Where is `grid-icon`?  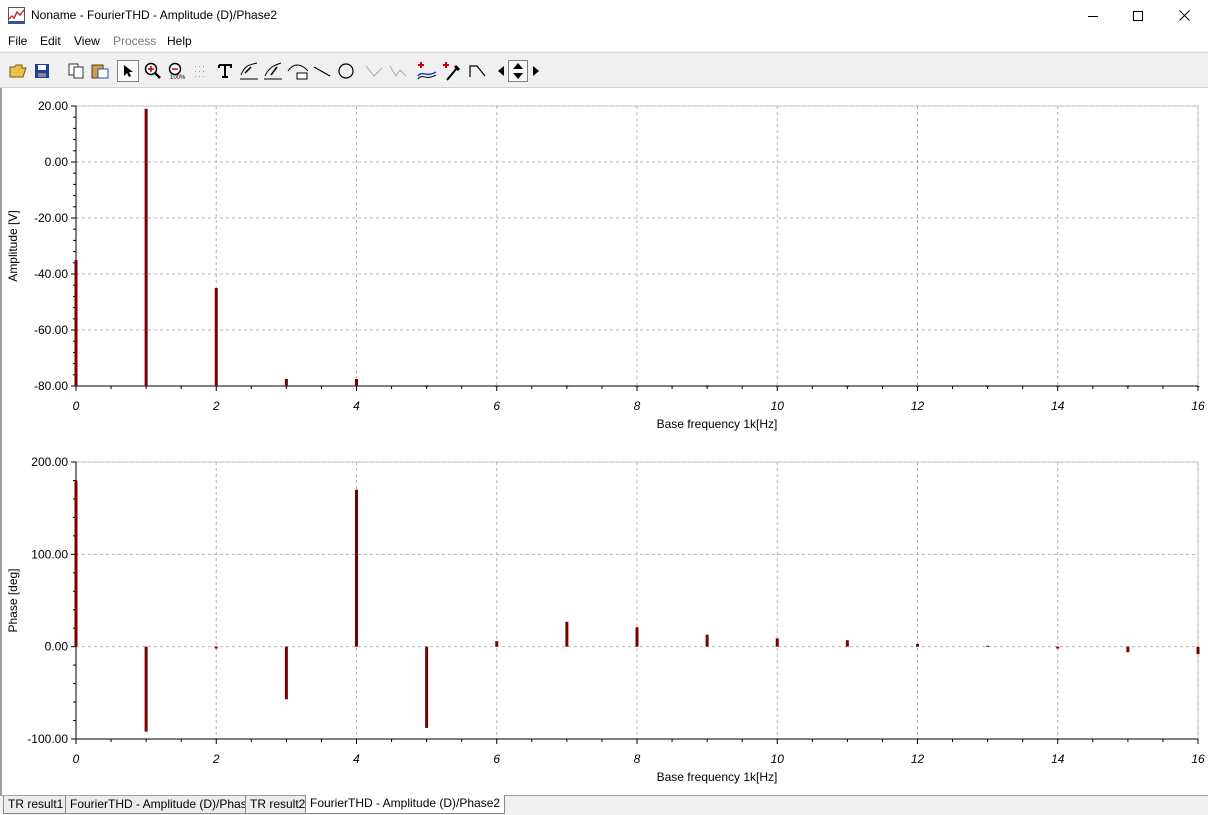 grid-icon is located at coordinates (199, 71).